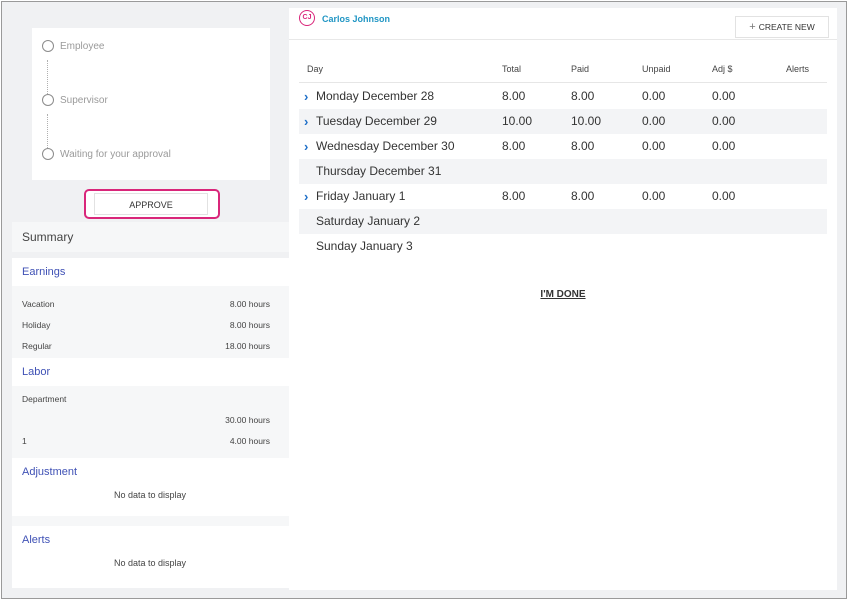 This screenshot has width=850, height=602. I want to click on row-label: Department, so click(44, 399).